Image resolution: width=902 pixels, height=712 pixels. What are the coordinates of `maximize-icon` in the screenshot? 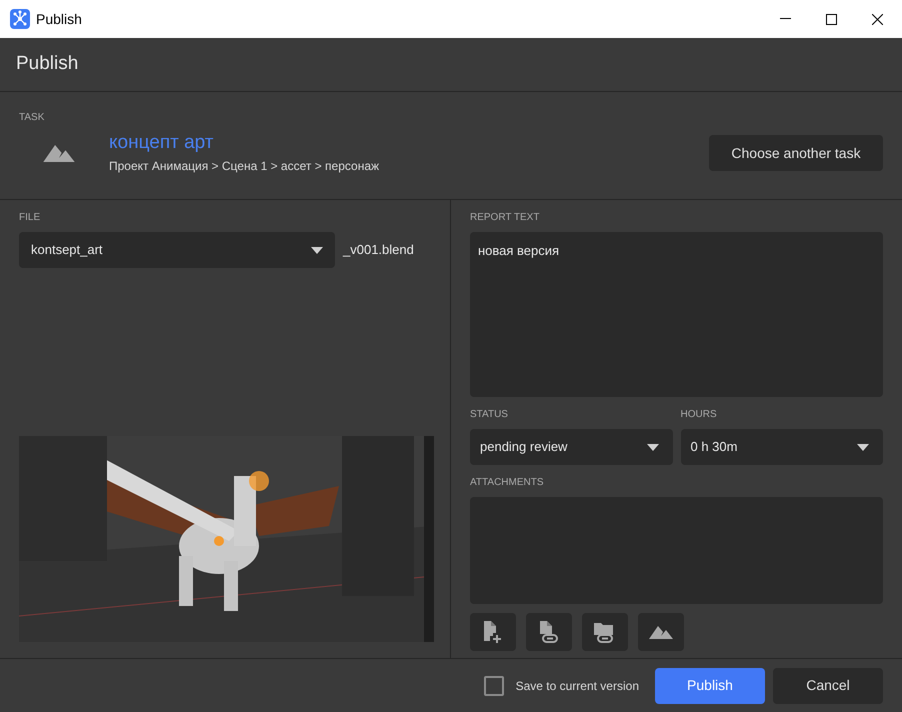 It's located at (831, 19).